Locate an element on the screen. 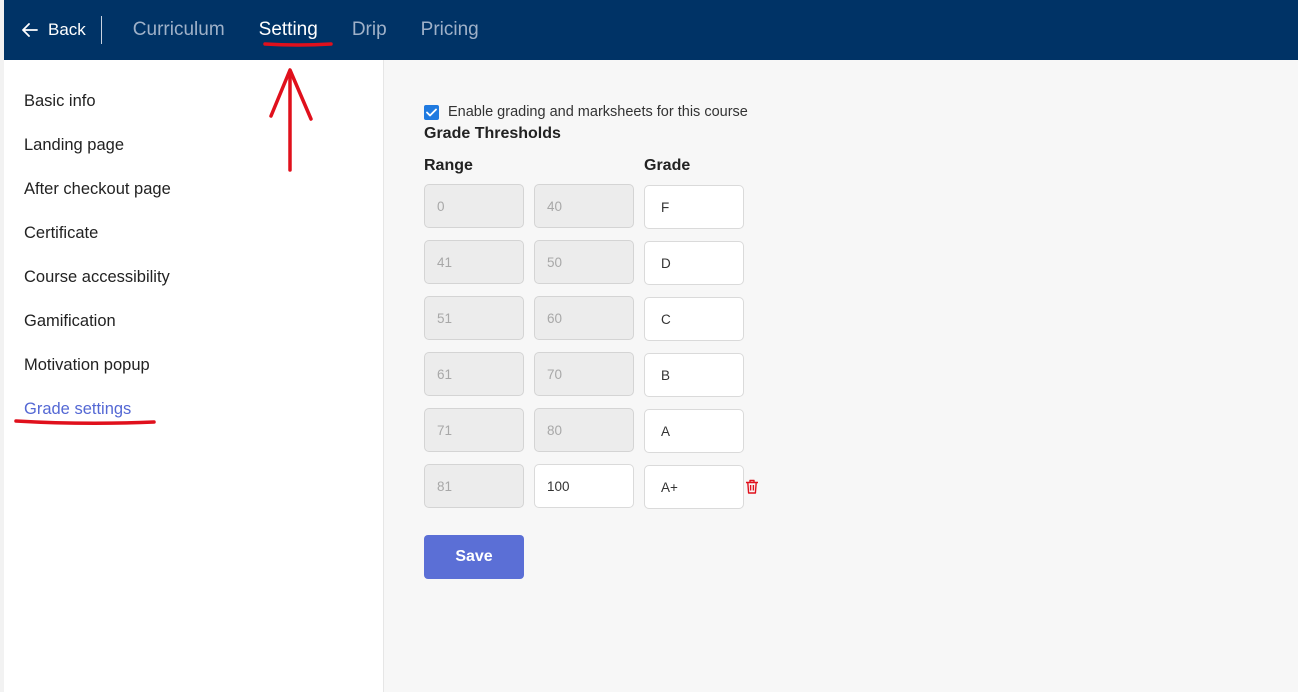  back-label: Back is located at coordinates (67, 29).